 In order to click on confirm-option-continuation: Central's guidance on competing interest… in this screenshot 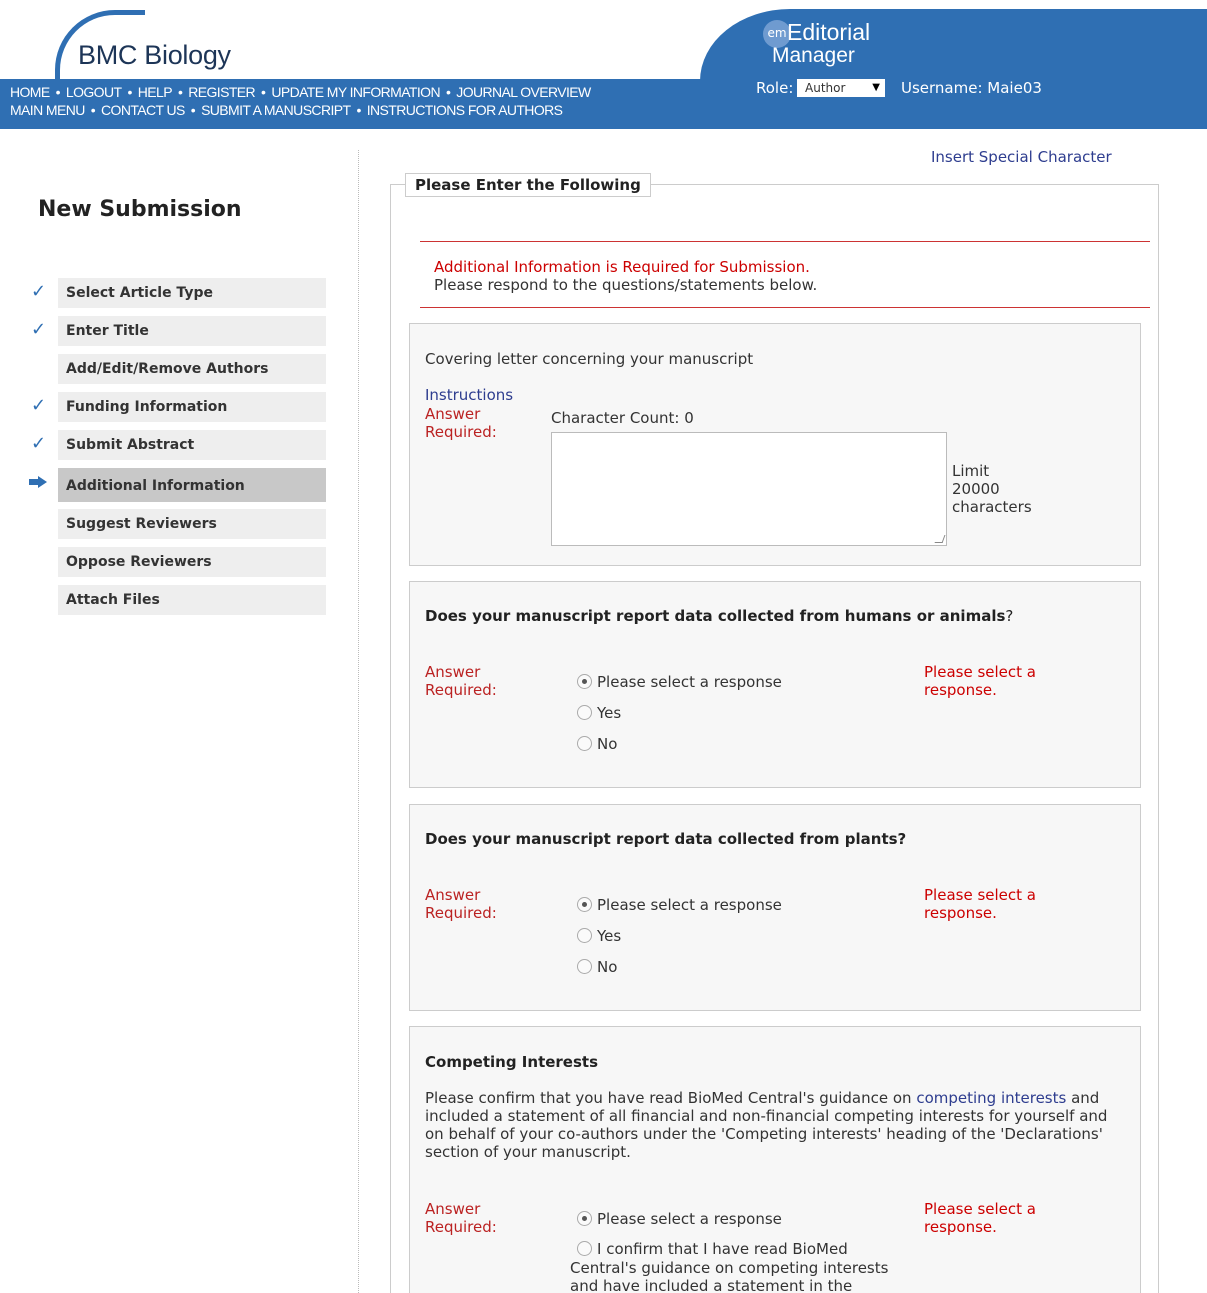, I will do `click(729, 1276)`.